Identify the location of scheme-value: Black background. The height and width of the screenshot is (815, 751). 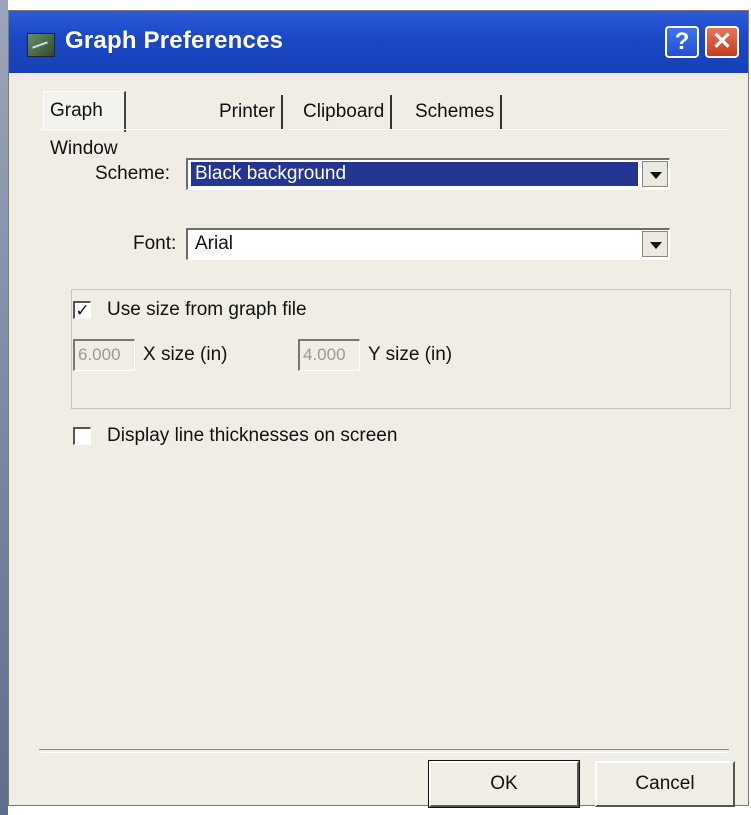
(414, 174).